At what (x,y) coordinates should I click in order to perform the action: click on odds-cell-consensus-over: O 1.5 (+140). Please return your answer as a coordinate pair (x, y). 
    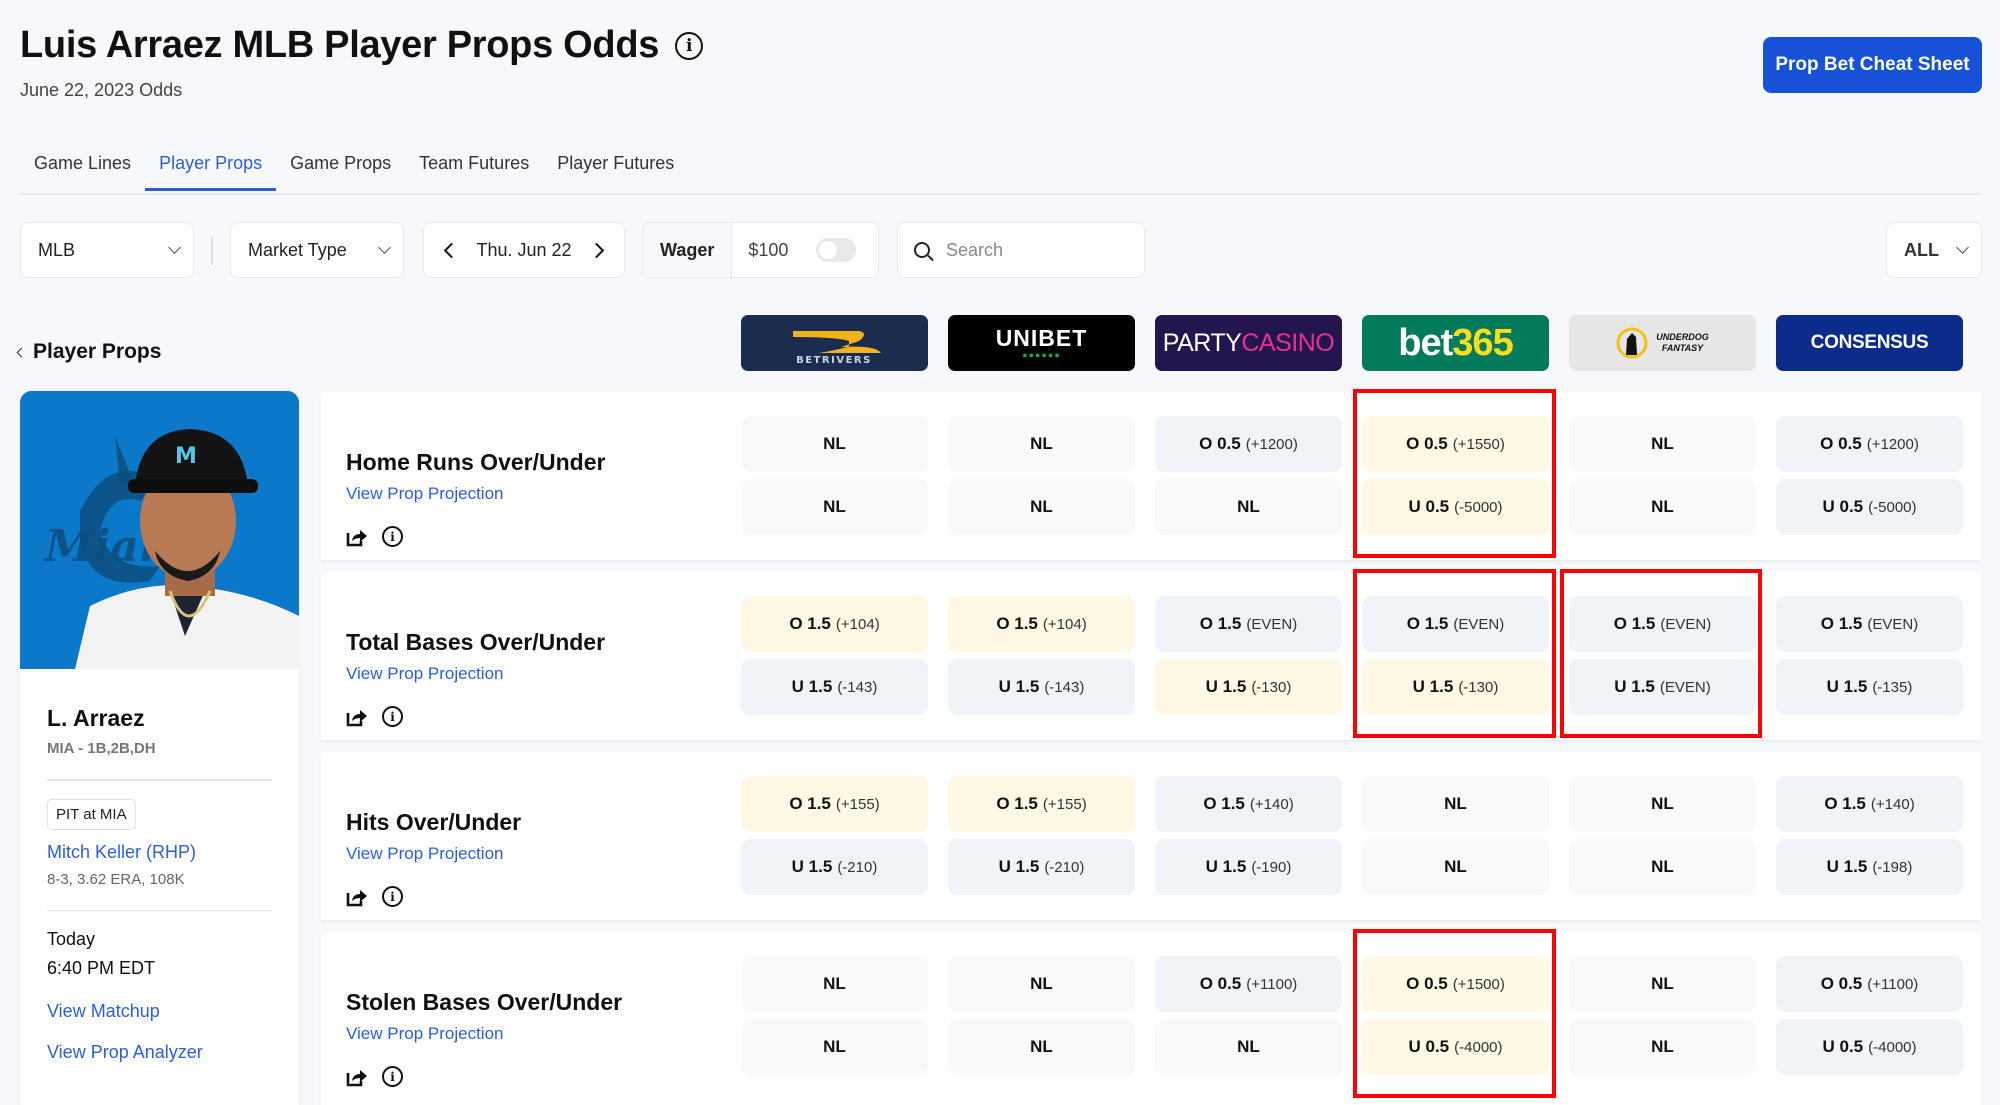
    Looking at the image, I should click on (1869, 804).